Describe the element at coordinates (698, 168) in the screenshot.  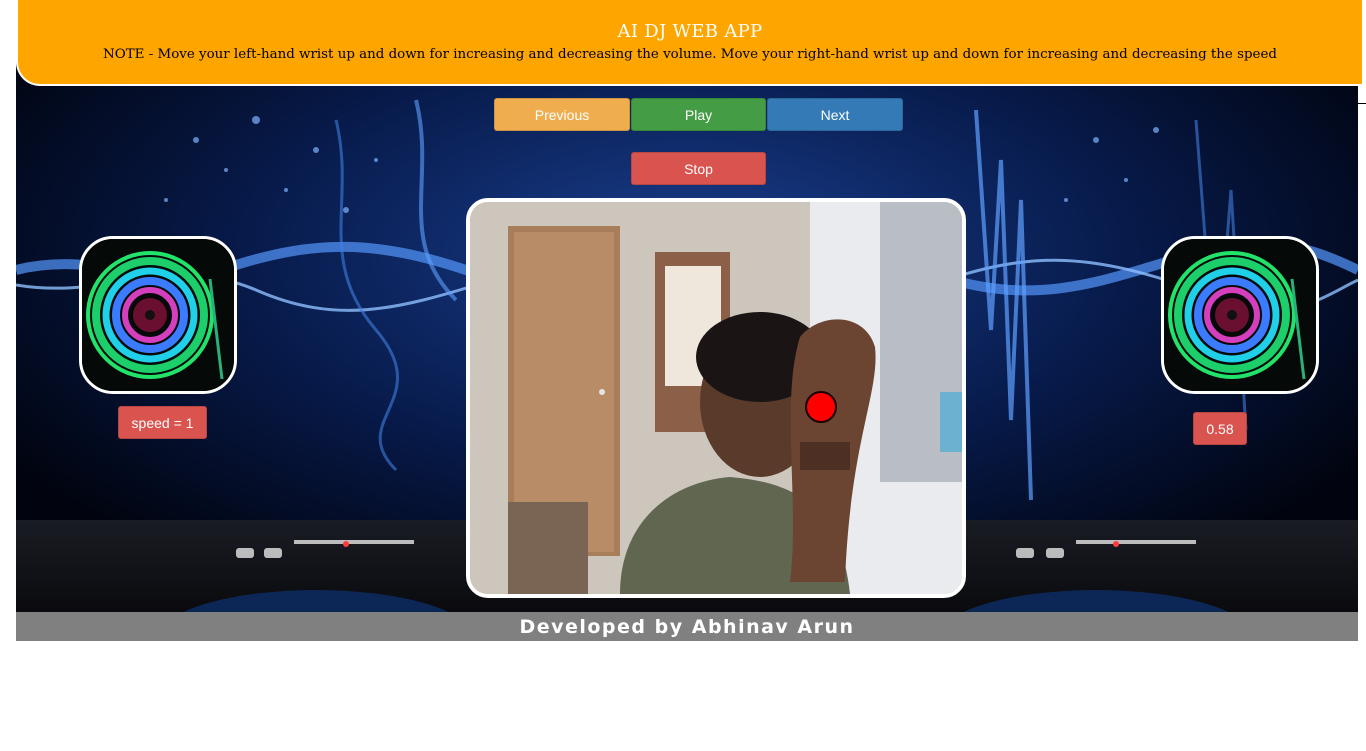
I see `stop-button: Stop` at that location.